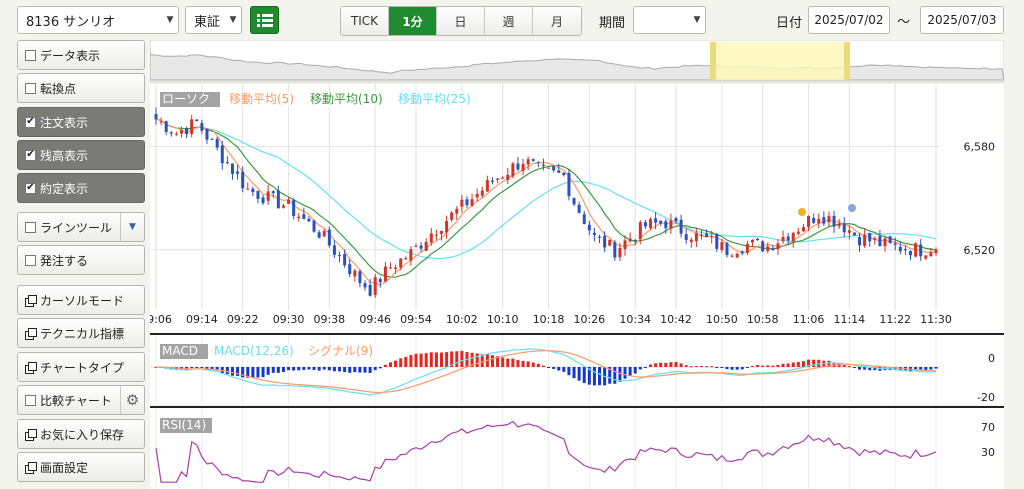 Image resolution: width=1024 pixels, height=489 pixels. I want to click on tab-週: 週, so click(509, 21).